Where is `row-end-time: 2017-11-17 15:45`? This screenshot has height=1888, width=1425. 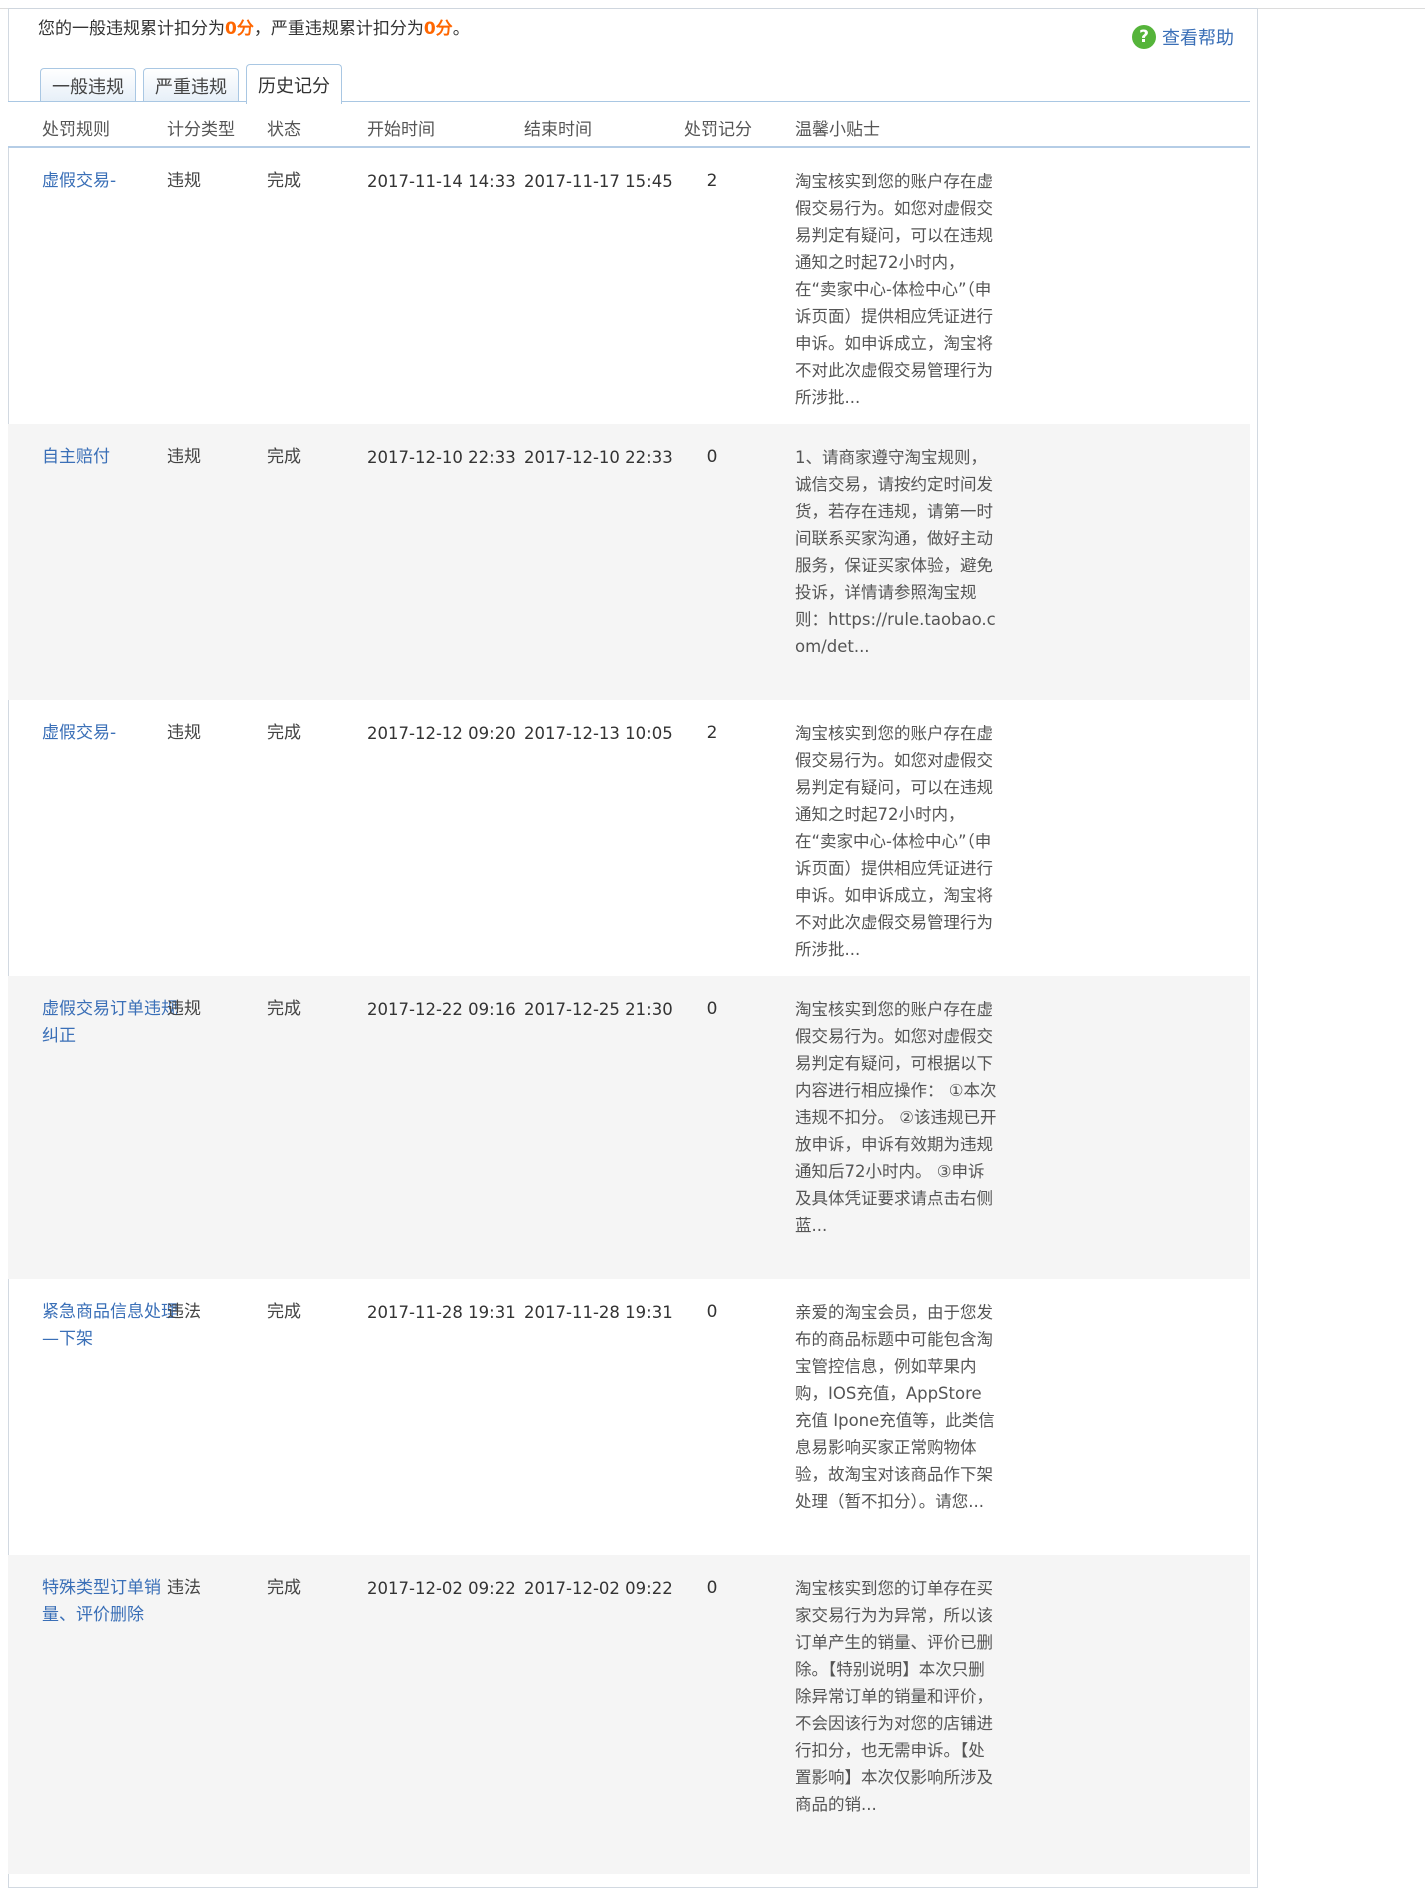
row-end-time: 2017-11-17 15:45 is located at coordinates (598, 181).